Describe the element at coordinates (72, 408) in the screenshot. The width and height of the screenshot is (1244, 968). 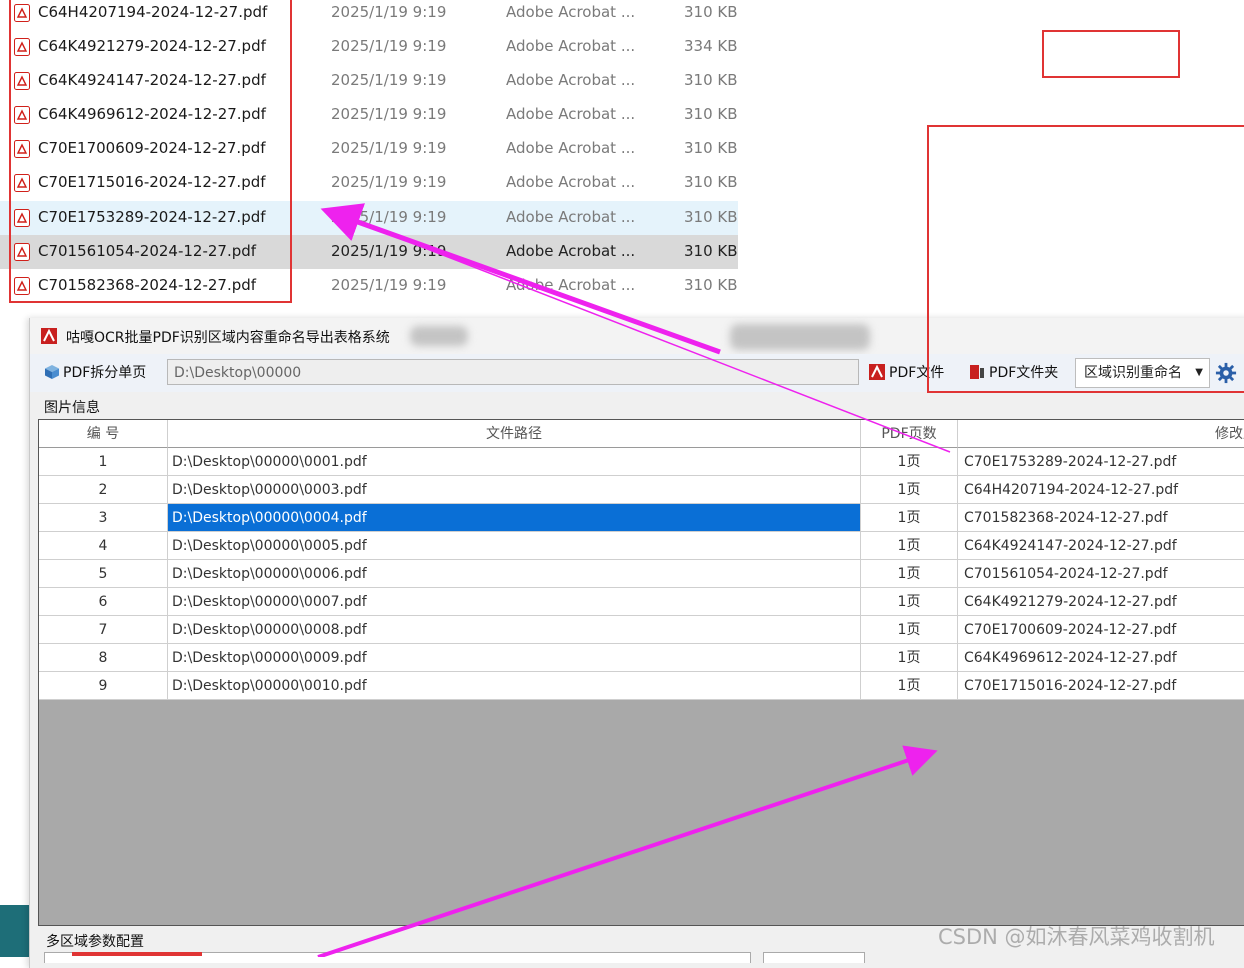
I see `image-info-label: 图片信息` at that location.